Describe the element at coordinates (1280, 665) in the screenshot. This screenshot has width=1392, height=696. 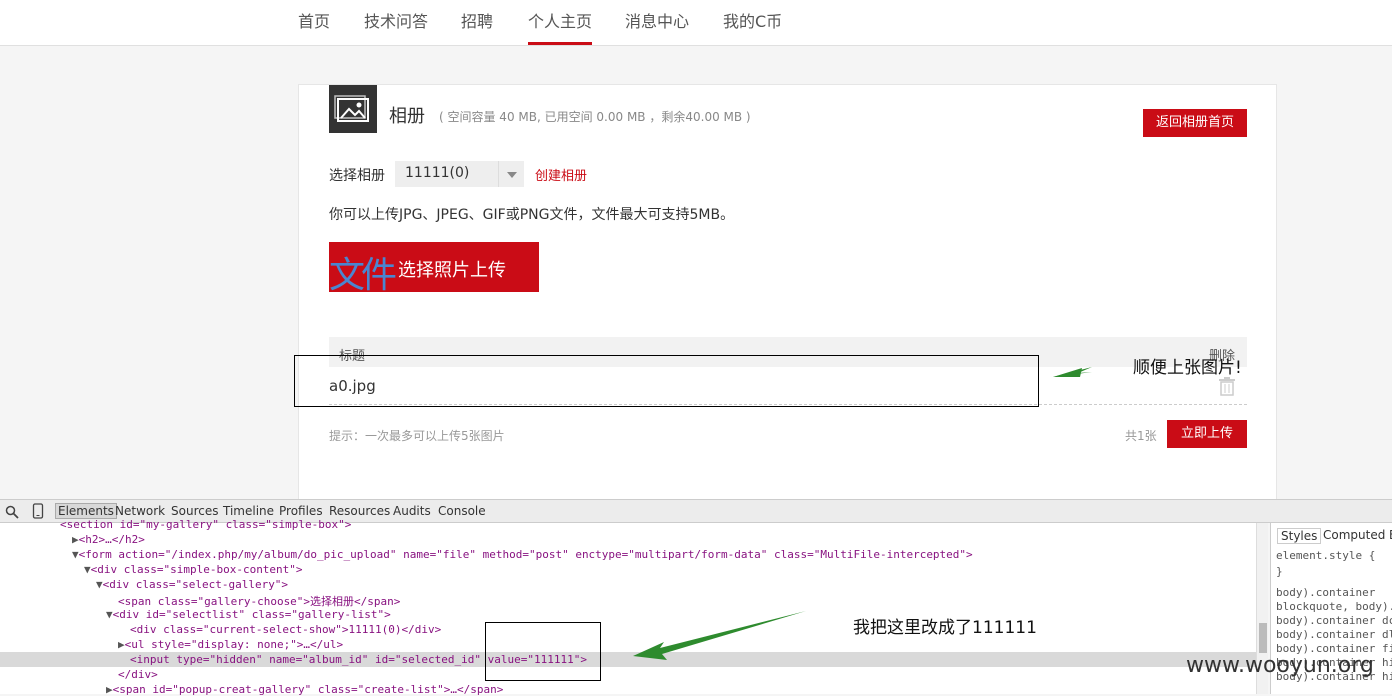
I see `watermark: www.wooyun.org` at that location.